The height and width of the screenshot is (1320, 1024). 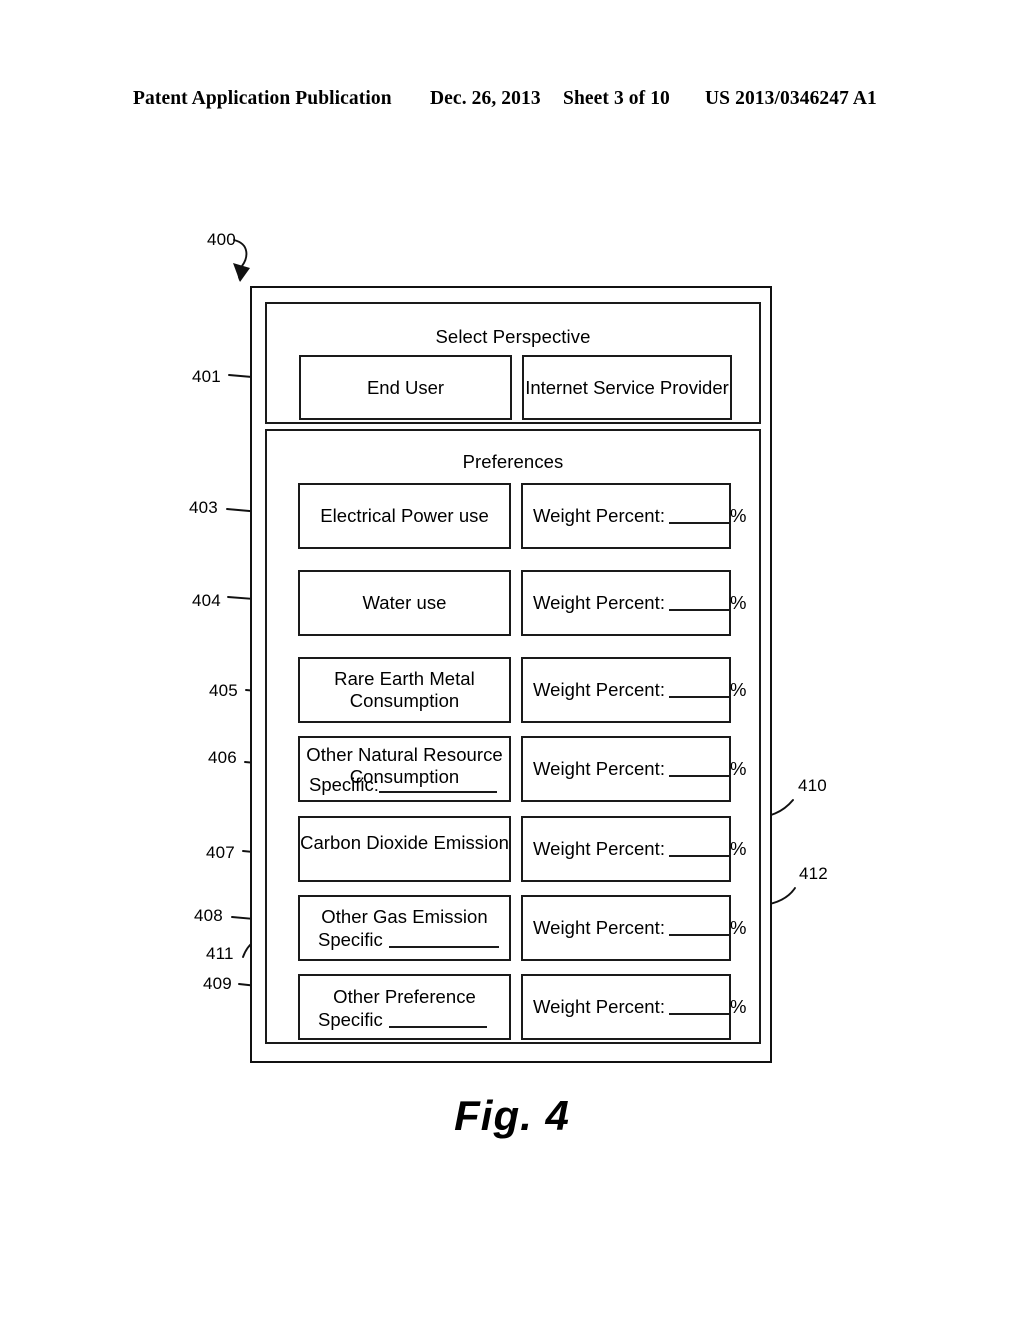 What do you see at coordinates (404, 754) in the screenshot?
I see `preference-label-line1-406: Other Natural Resource` at bounding box center [404, 754].